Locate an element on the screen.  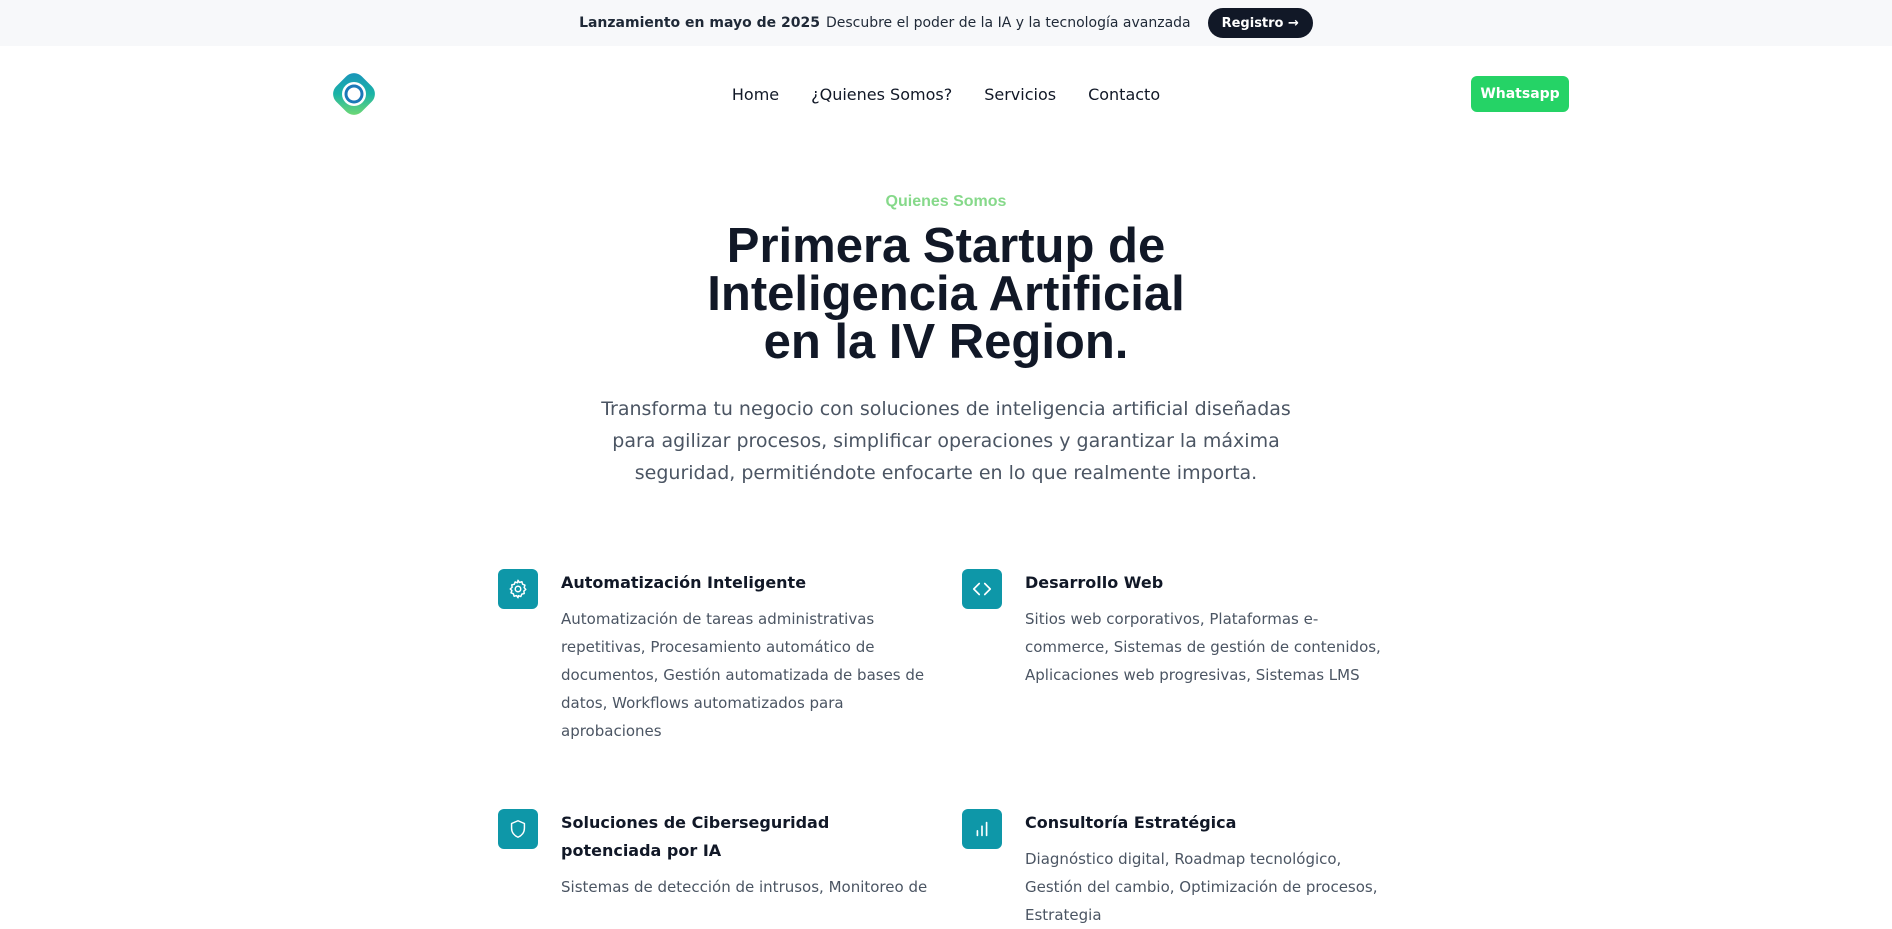
logo-icon is located at coordinates (354, 94).